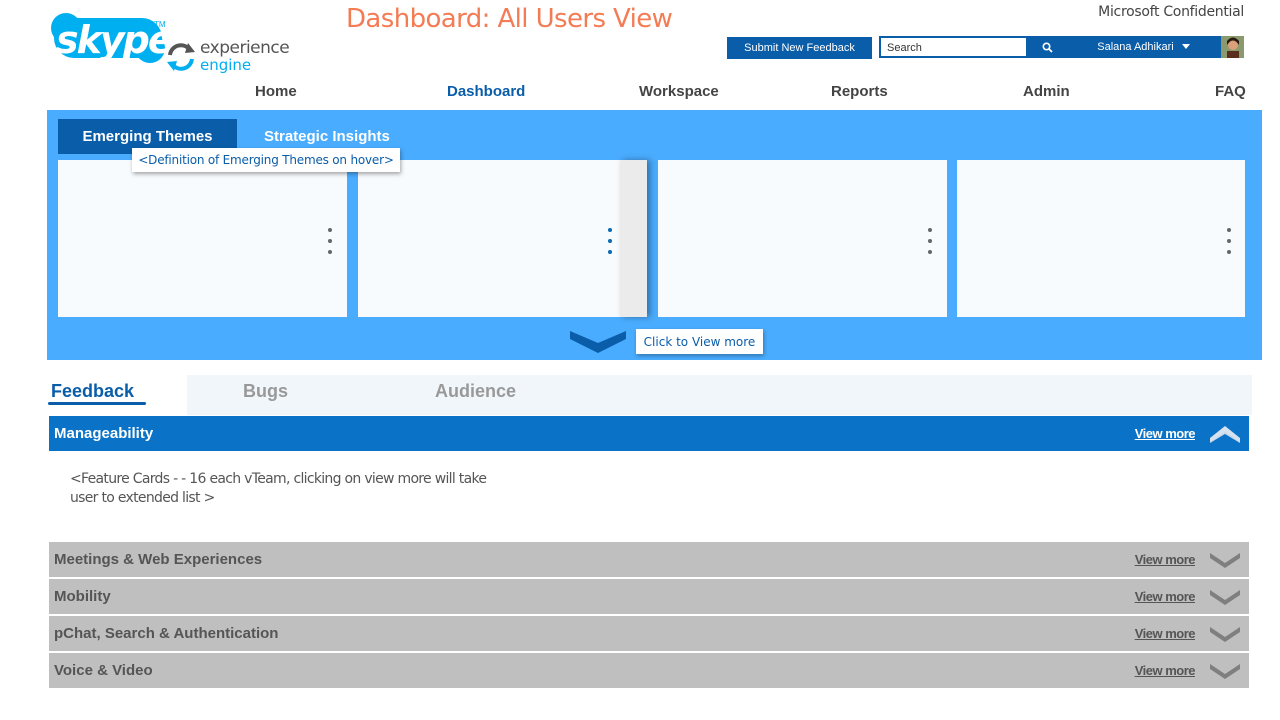 This screenshot has width=1280, height=720. I want to click on section-title: Mobility, so click(82, 596).